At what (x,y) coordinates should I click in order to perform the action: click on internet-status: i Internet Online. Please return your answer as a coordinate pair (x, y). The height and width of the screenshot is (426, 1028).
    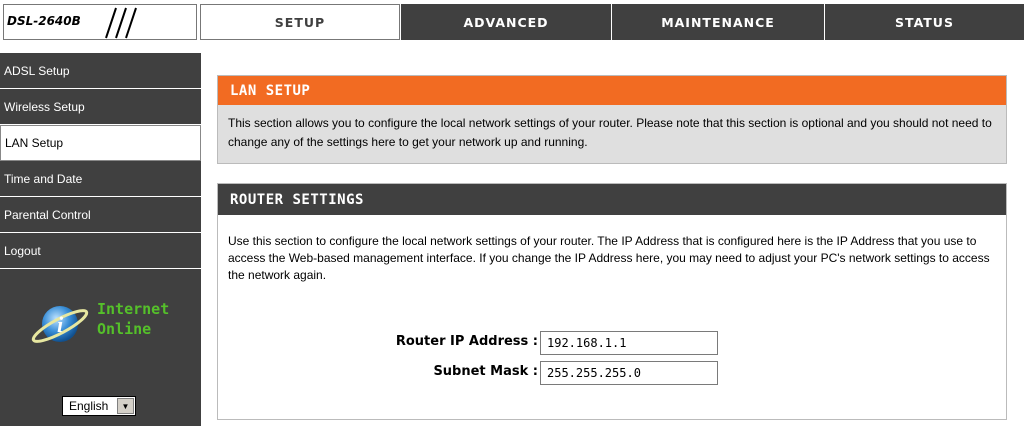
    Looking at the image, I should click on (115, 323).